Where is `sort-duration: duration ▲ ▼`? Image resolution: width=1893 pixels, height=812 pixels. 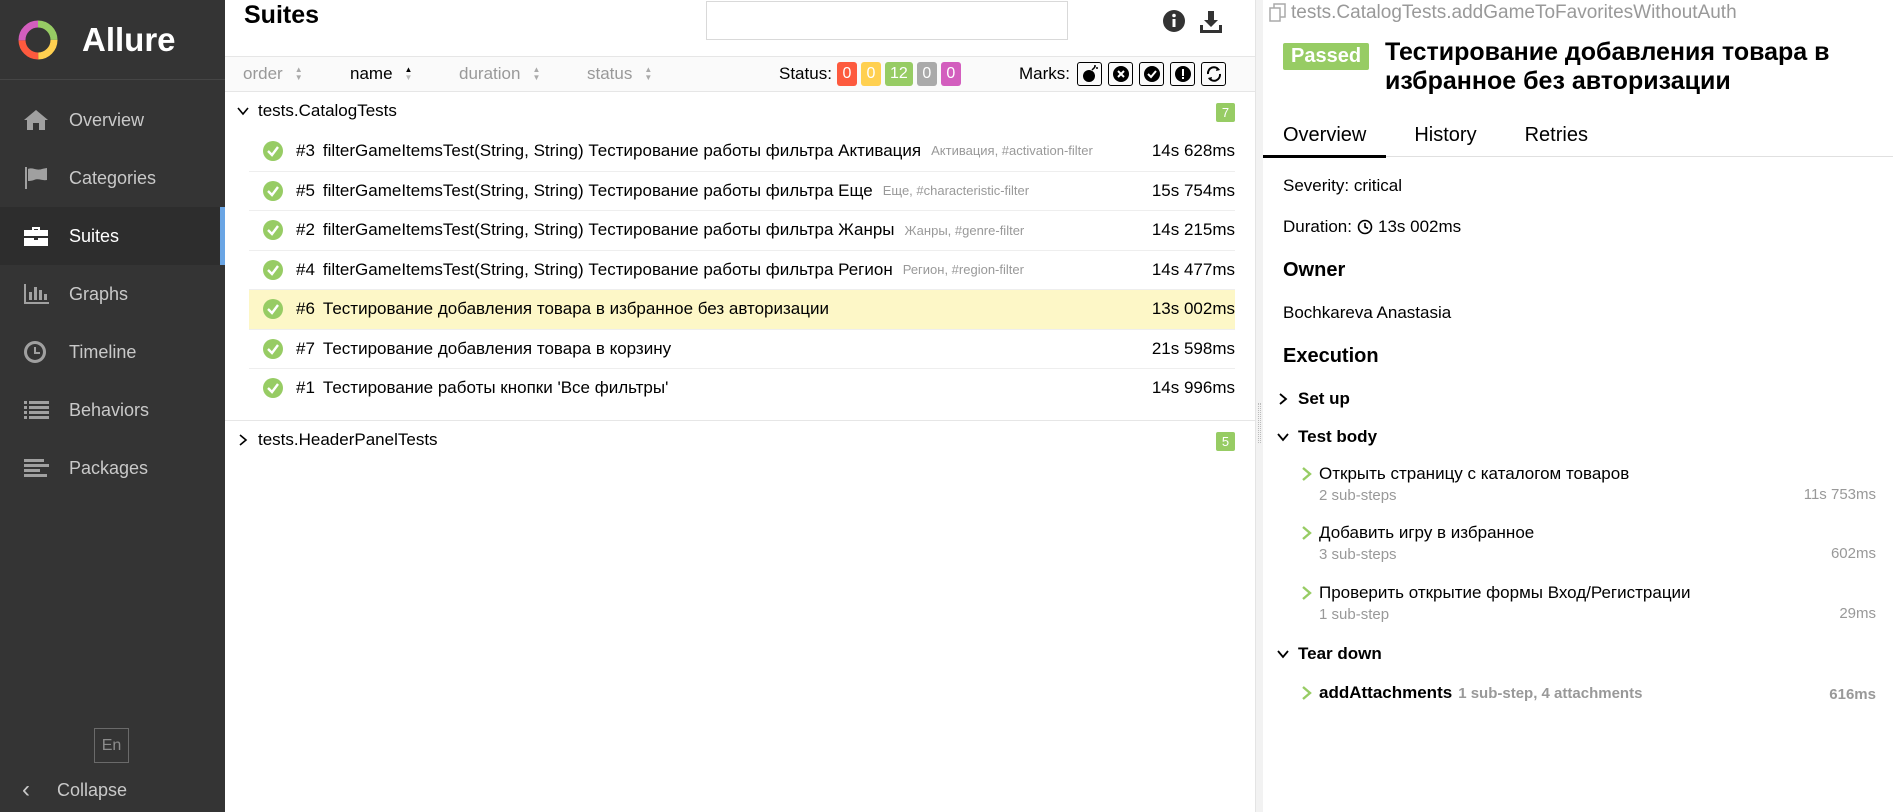 sort-duration: duration ▲ ▼ is located at coordinates (499, 74).